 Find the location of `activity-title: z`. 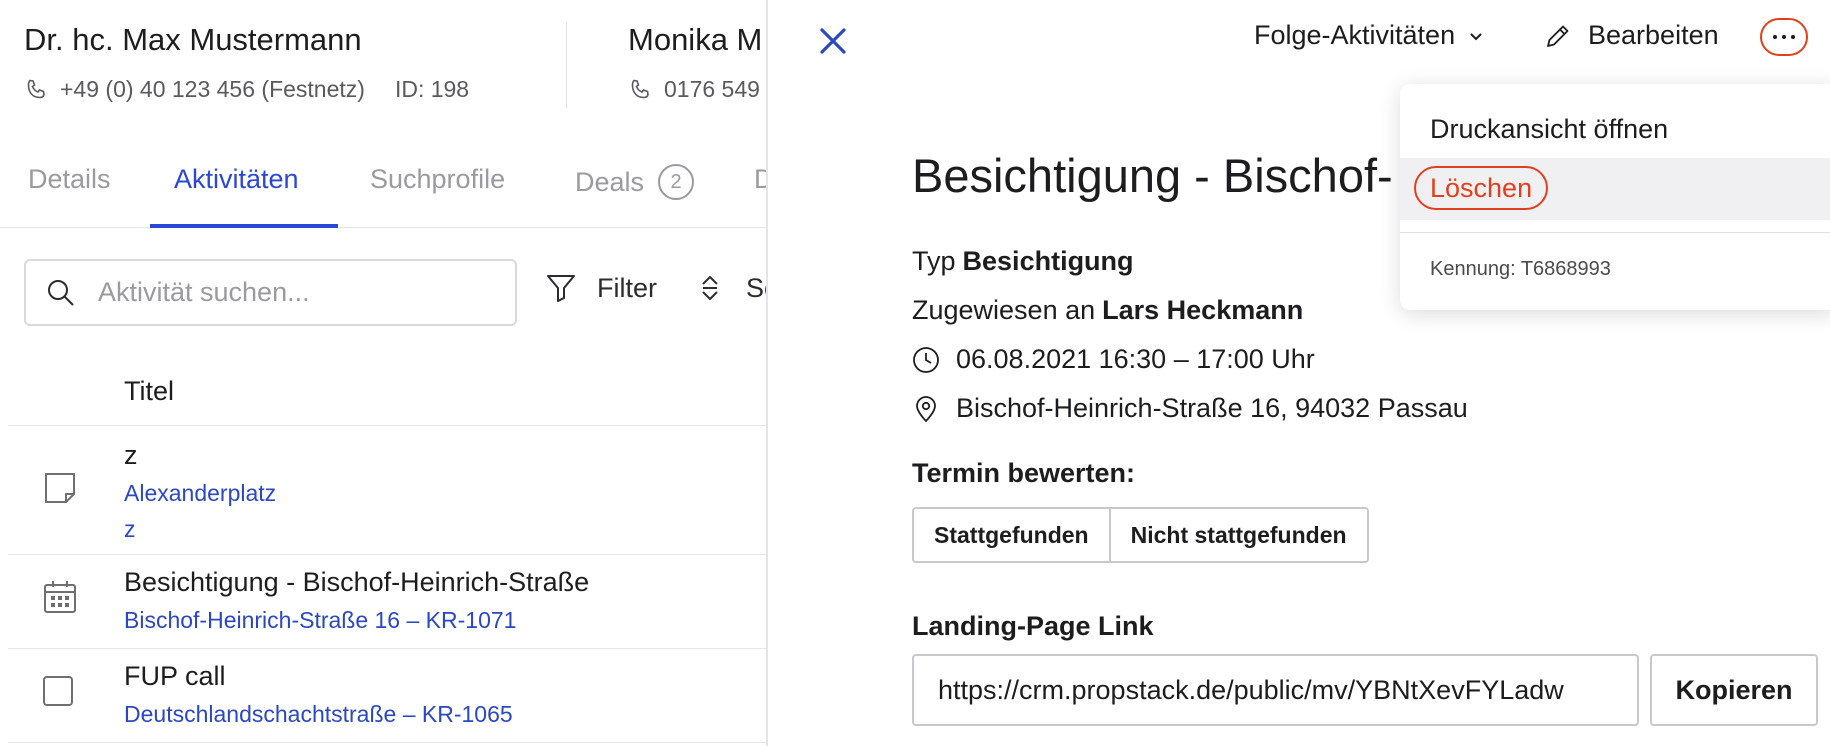

activity-title: z is located at coordinates (131, 455).